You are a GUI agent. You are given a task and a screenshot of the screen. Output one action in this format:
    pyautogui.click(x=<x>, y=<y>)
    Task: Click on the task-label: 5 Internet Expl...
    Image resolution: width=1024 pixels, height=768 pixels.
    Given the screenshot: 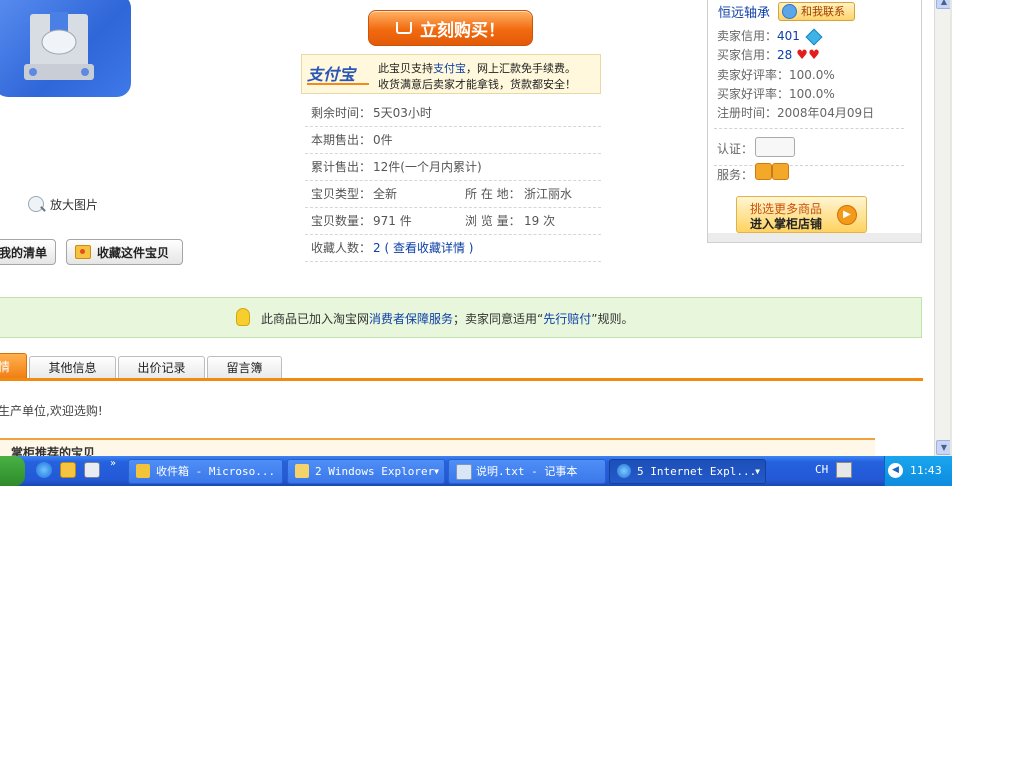 What is the action you would take?
    pyautogui.click(x=697, y=471)
    